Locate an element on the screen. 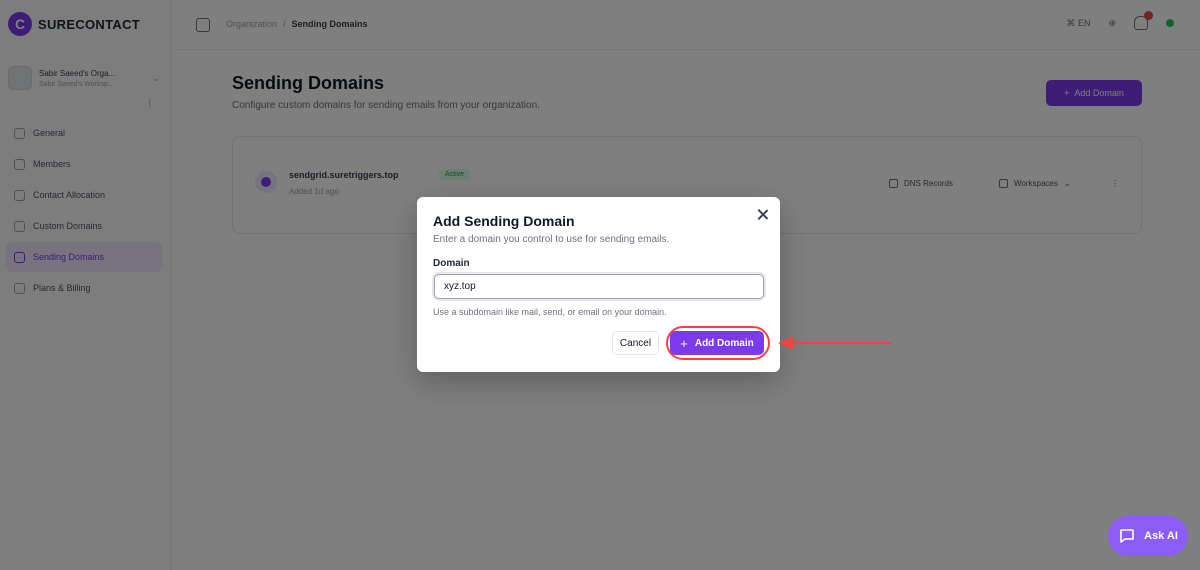 The image size is (1200, 570). close-icon is located at coordinates (763, 215).